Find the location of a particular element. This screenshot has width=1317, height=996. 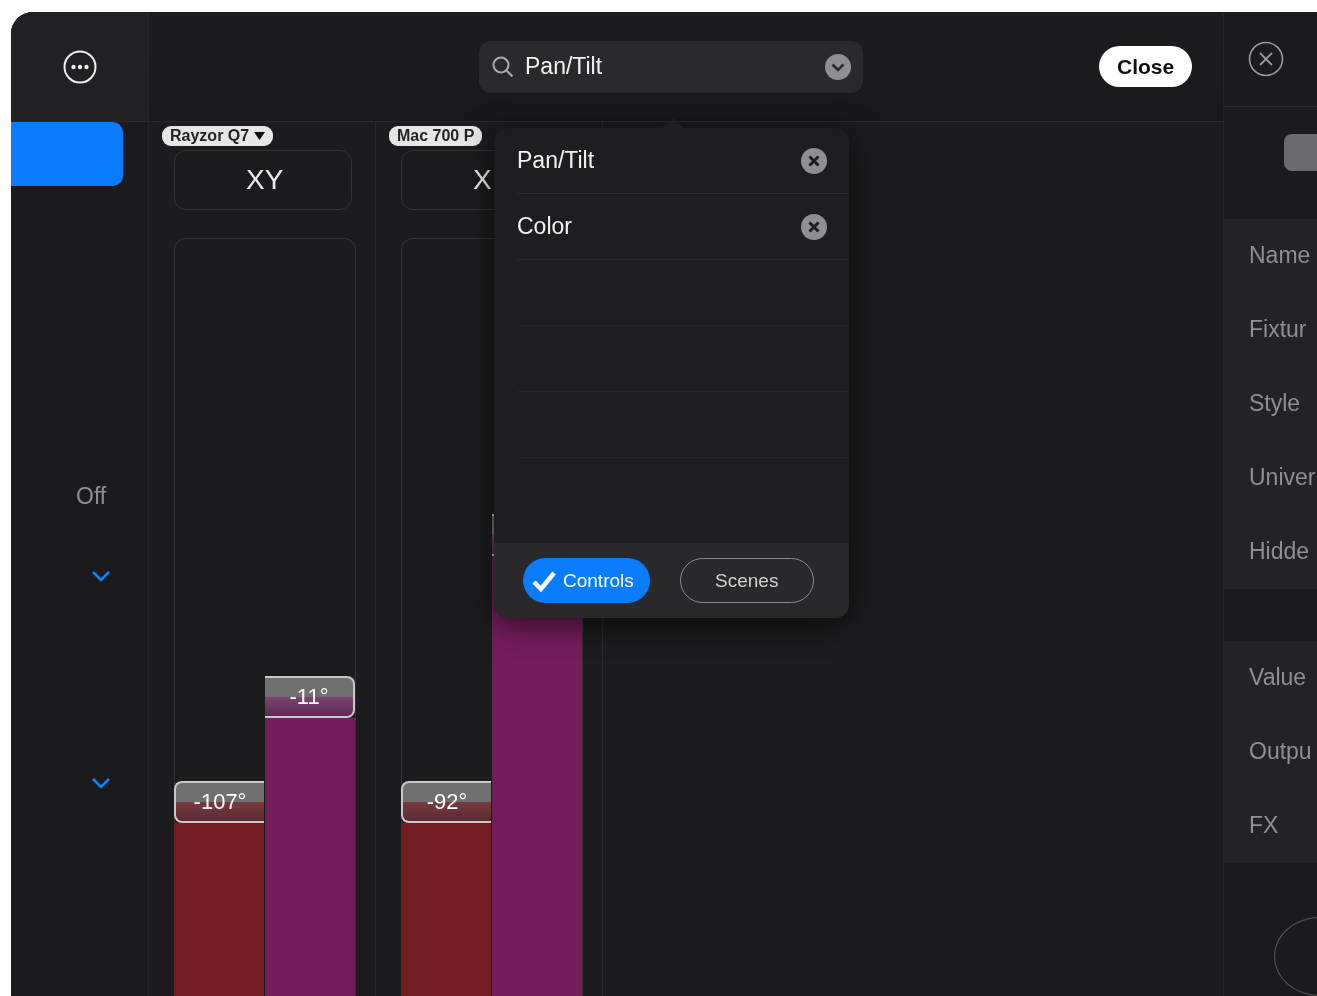

property-label: Outpu is located at coordinates (1270, 751).